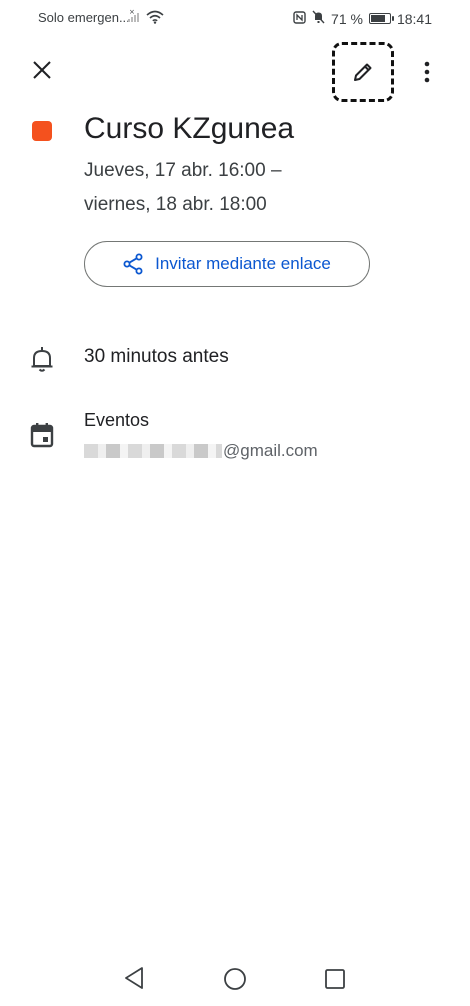 The height and width of the screenshot is (1006, 470). I want to click on account-suffix: @gmail.com, so click(270, 450).